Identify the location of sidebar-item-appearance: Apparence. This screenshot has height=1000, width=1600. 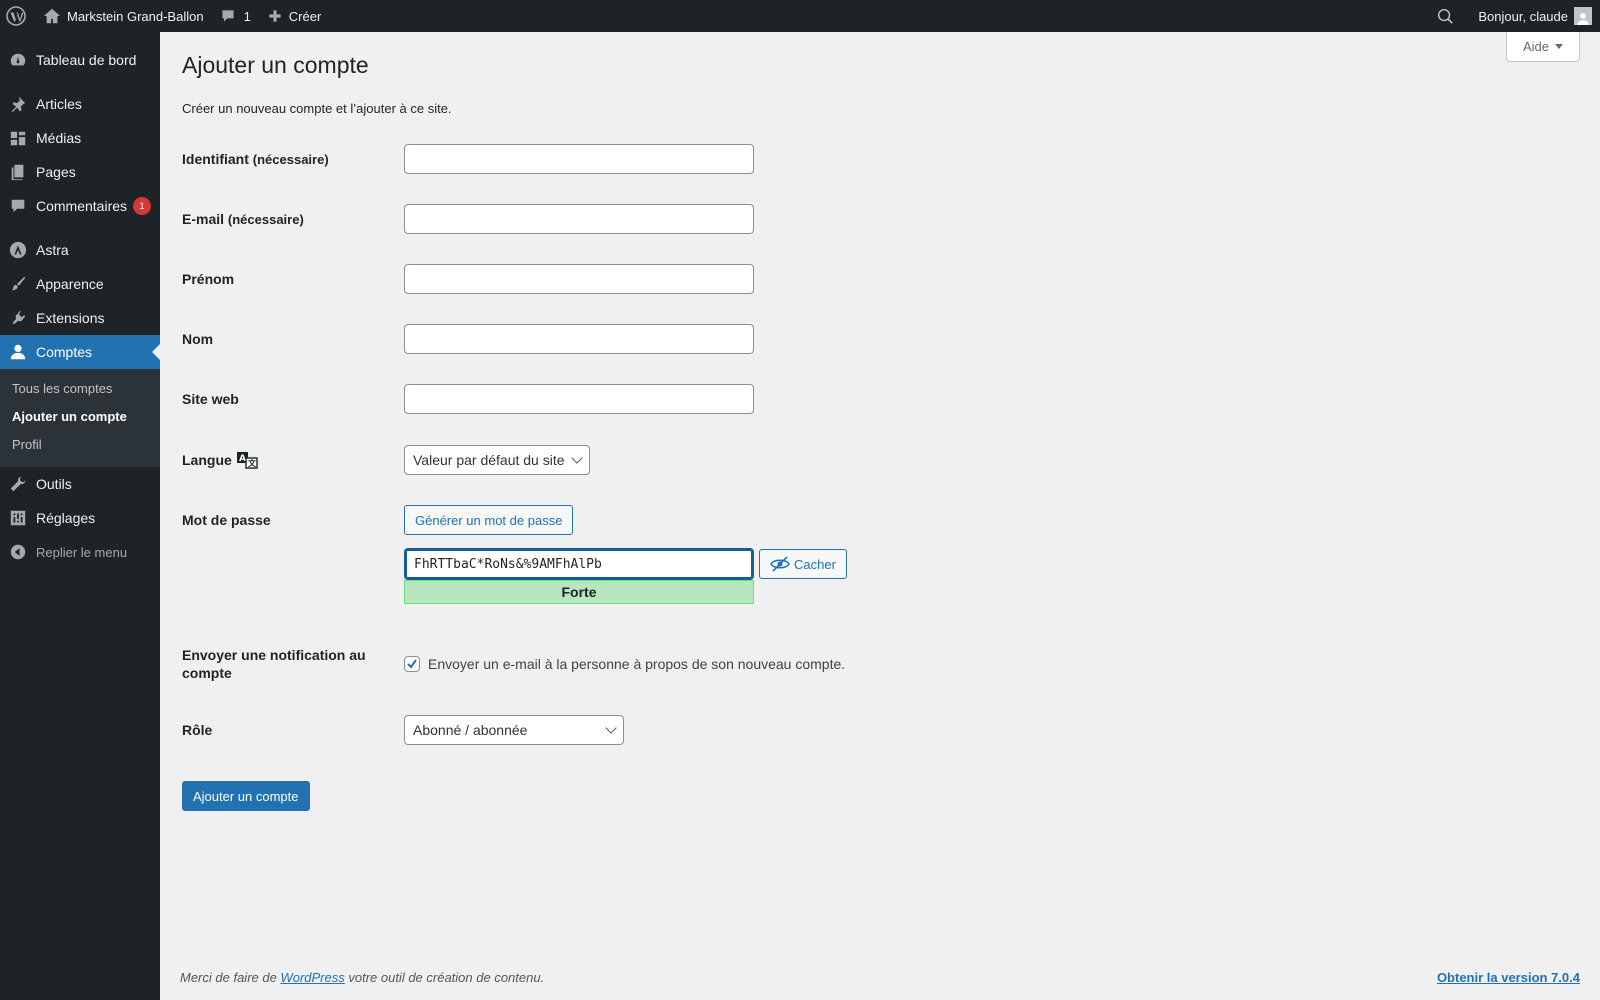
(80, 284).